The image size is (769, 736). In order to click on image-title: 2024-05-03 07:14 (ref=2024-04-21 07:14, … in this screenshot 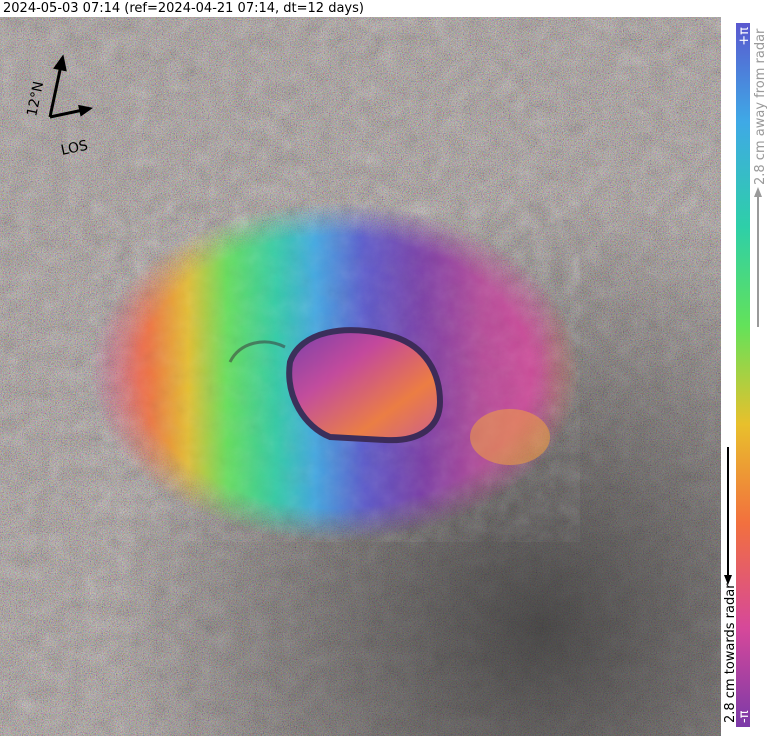, I will do `click(183, 8)`.